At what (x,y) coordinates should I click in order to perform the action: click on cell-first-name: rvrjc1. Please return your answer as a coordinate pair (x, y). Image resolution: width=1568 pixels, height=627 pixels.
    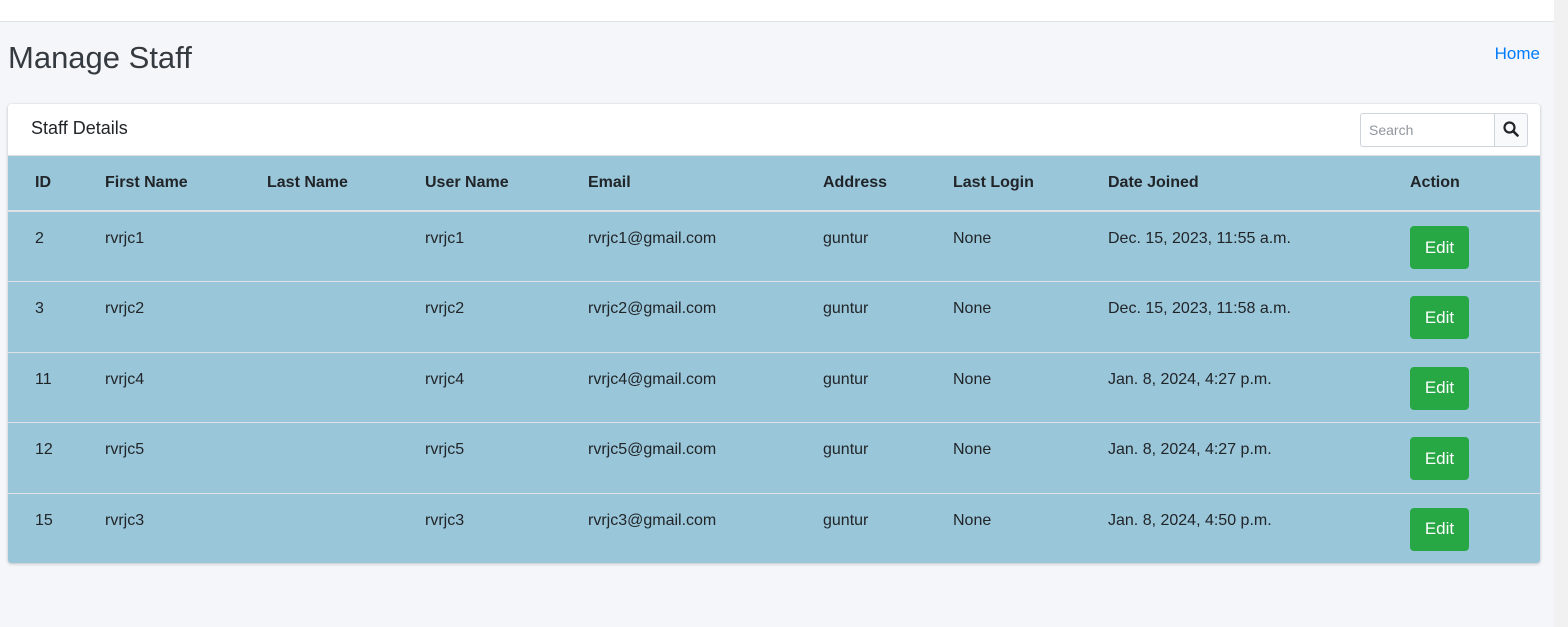
    Looking at the image, I should click on (186, 246).